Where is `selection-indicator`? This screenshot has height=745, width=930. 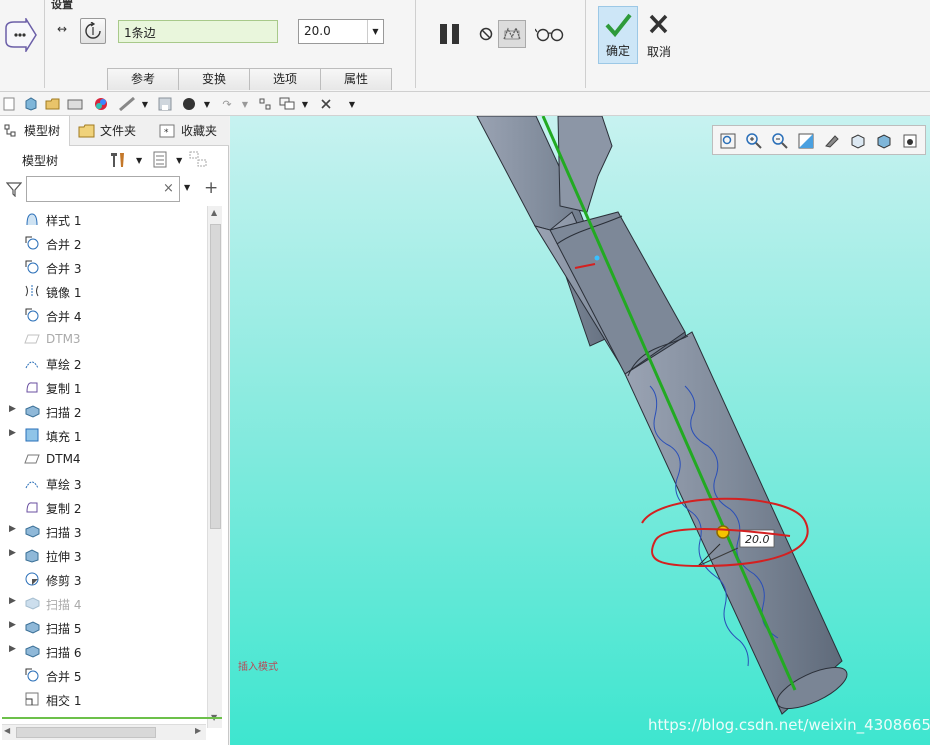
selection-indicator is located at coordinates (112, 718).